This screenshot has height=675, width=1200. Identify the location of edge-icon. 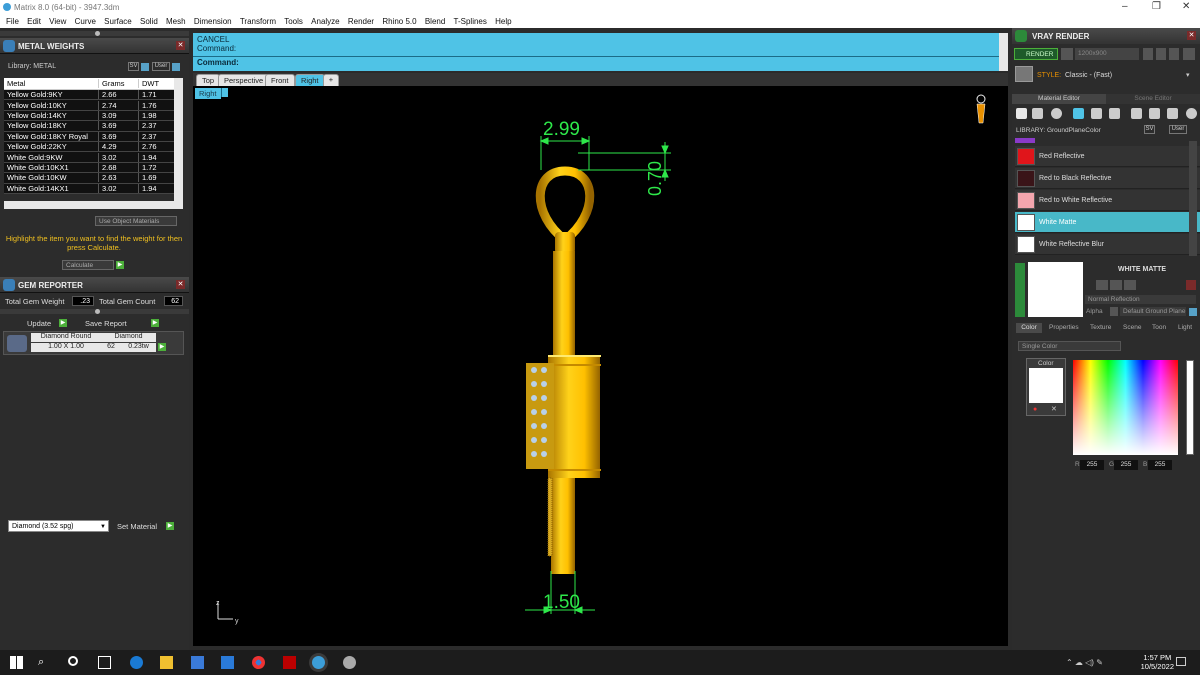
(136, 662).